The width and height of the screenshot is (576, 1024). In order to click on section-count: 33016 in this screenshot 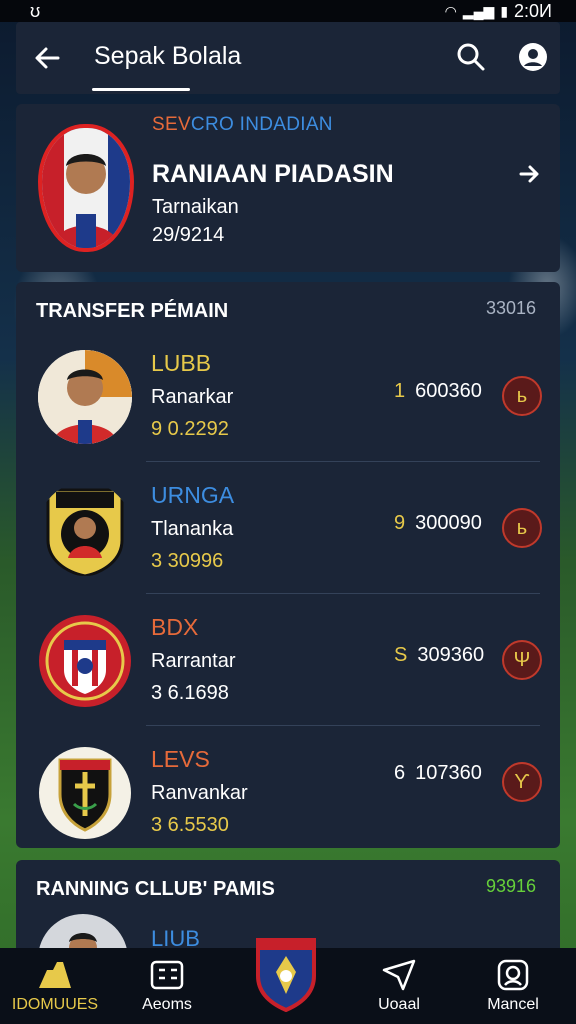, I will do `click(510, 308)`.